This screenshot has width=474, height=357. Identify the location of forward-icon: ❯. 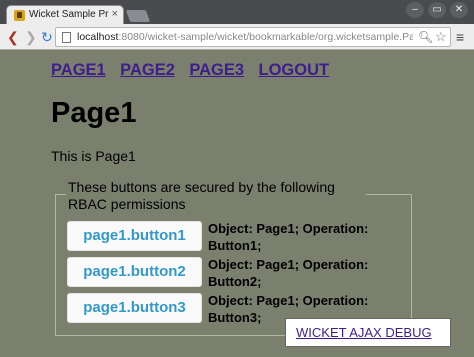
(31, 37).